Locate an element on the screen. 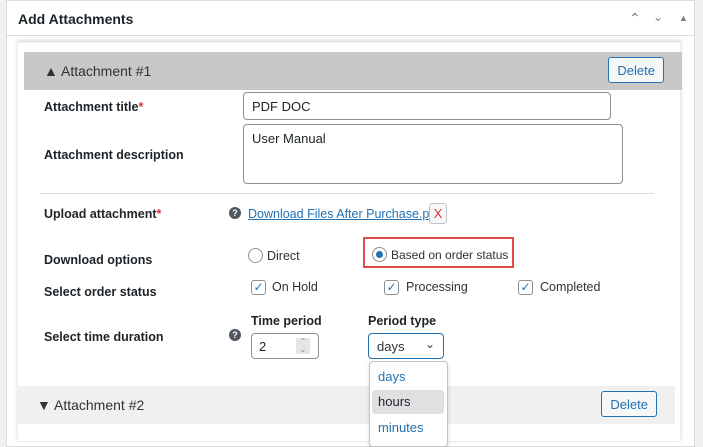 This screenshot has height=447, width=703. attachment-description-label: Attachment description is located at coordinates (114, 155).